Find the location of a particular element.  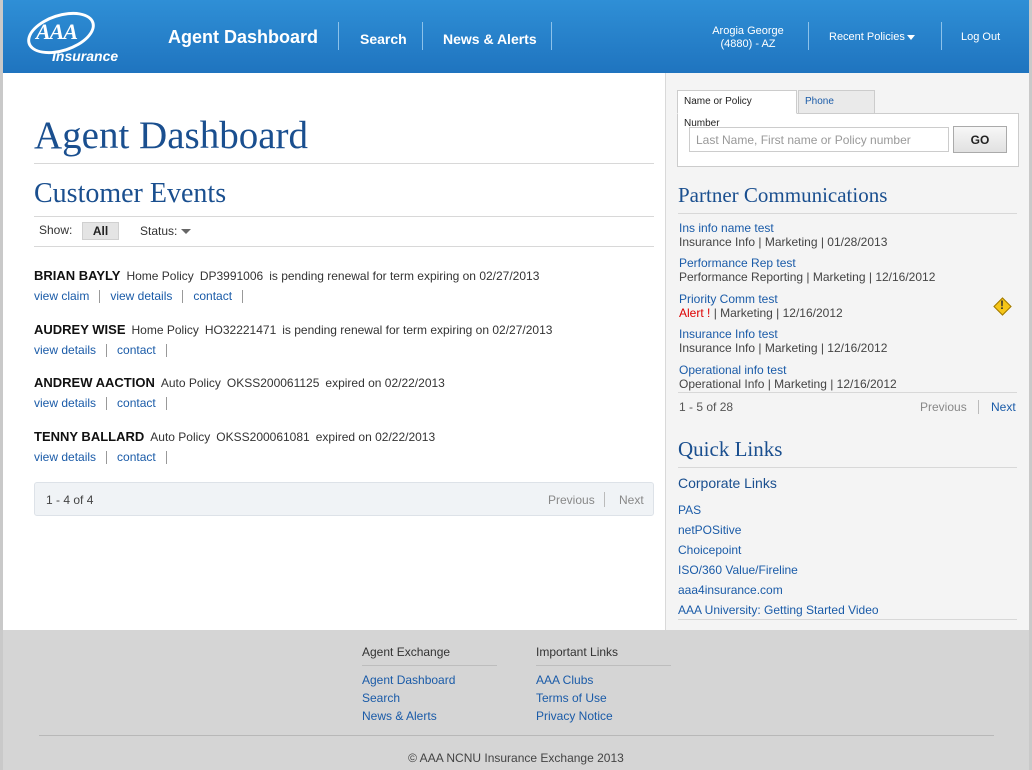

event-actions: view details contact is located at coordinates (239, 403).